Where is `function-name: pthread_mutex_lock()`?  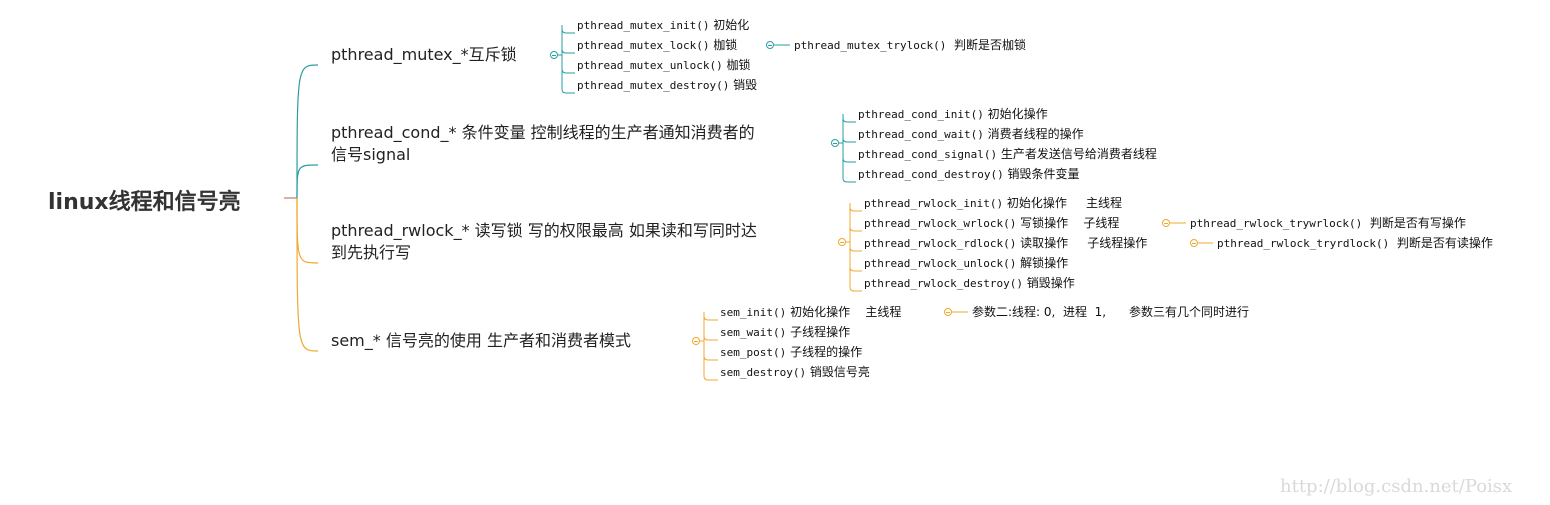
function-name: pthread_mutex_lock() is located at coordinates (643, 45).